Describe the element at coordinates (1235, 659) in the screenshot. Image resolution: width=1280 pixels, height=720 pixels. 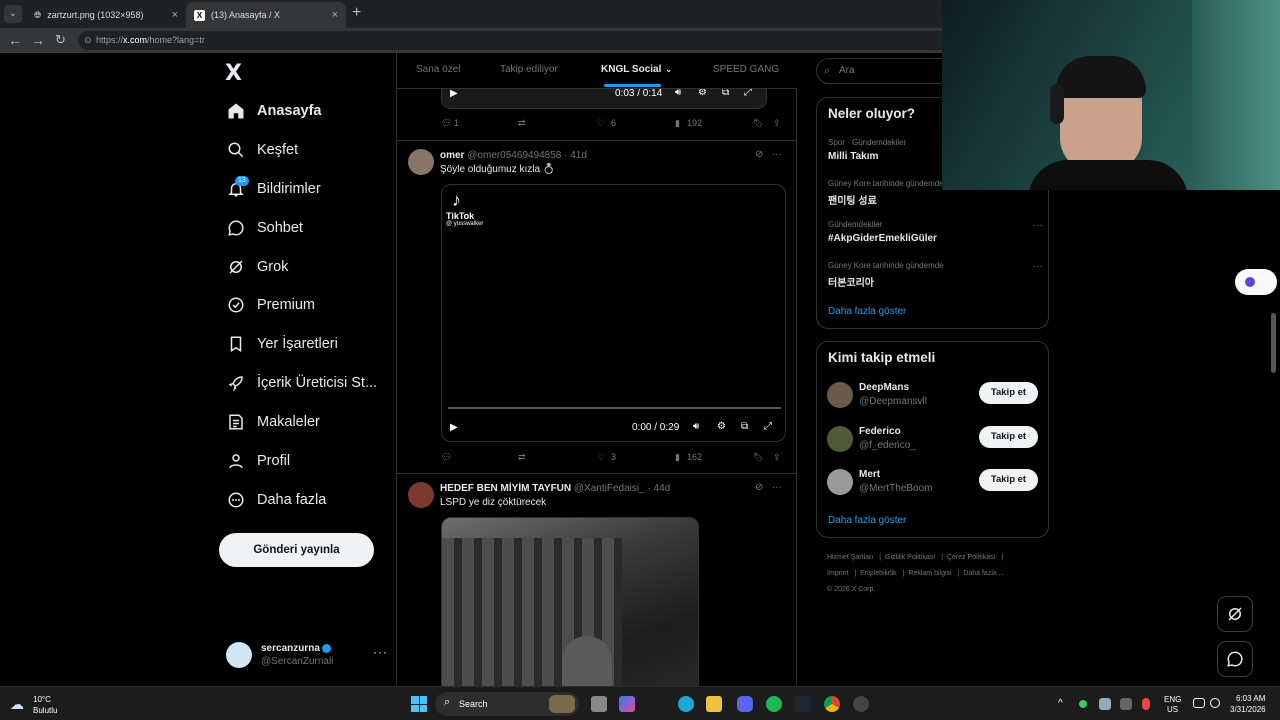
I see `messages-fab-button` at that location.